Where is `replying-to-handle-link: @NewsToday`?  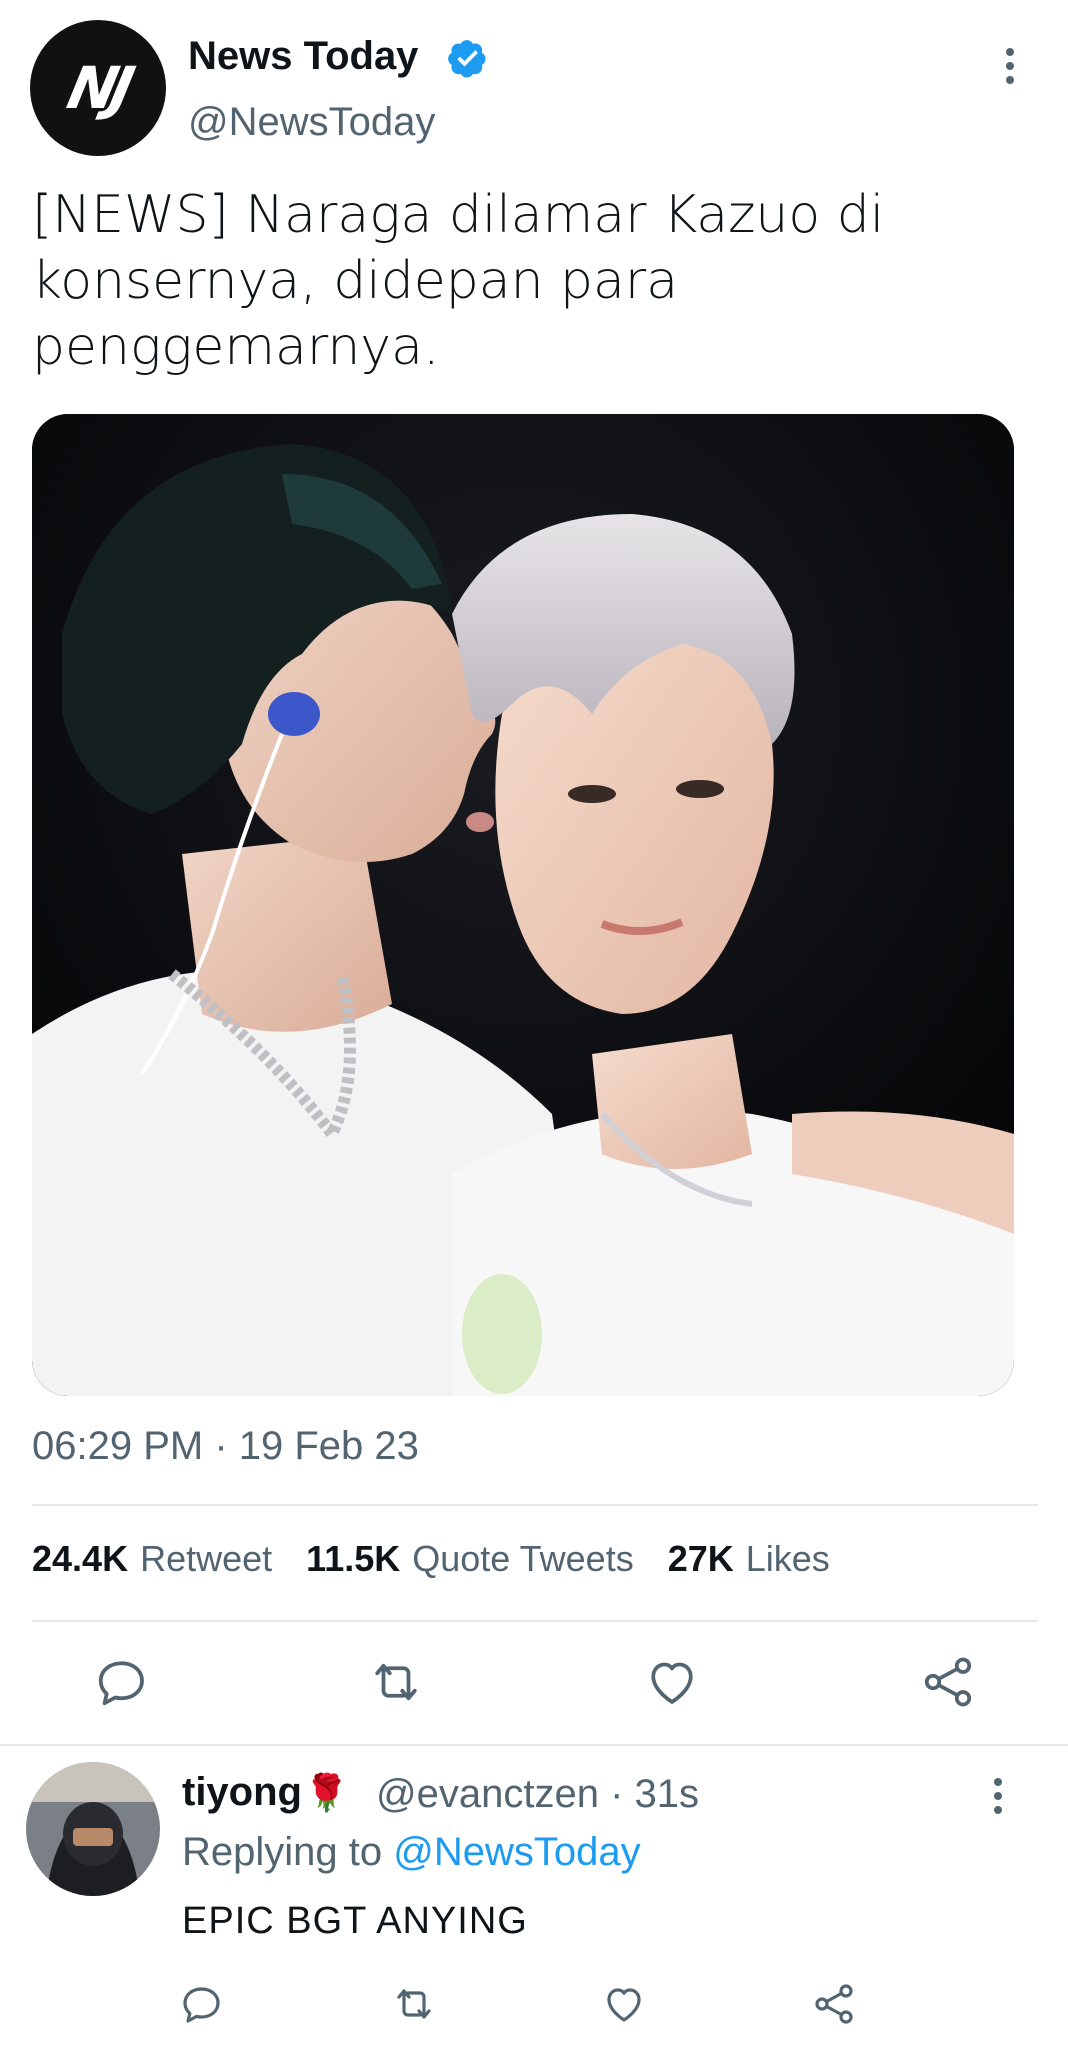 replying-to-handle-link: @NewsToday is located at coordinates (516, 1852).